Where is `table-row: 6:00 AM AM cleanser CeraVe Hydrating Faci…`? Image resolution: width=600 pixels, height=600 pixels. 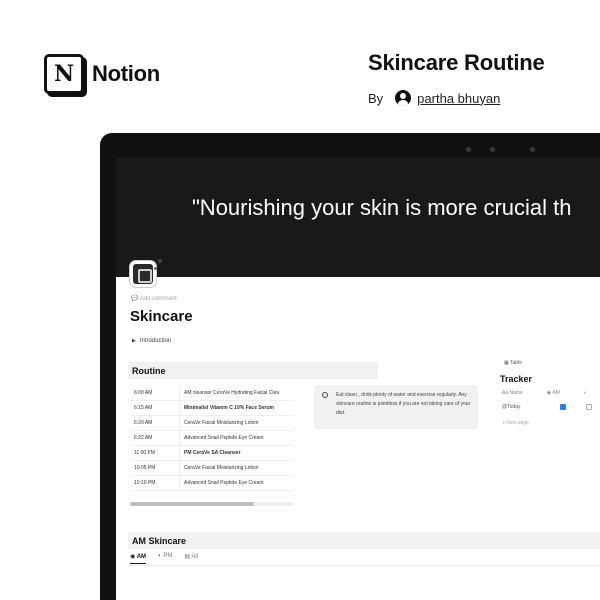 table-row: 6:00 AM AM cleanser CeraVe Hydrating Faci… is located at coordinates (212, 393).